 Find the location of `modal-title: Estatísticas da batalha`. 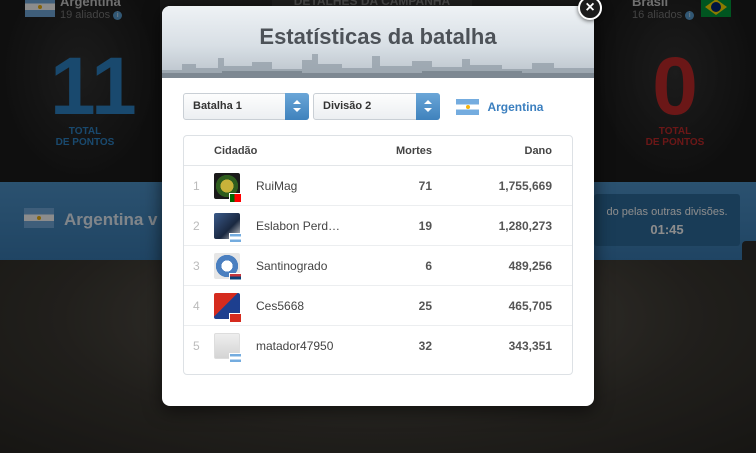

modal-title: Estatísticas da batalha is located at coordinates (378, 36).